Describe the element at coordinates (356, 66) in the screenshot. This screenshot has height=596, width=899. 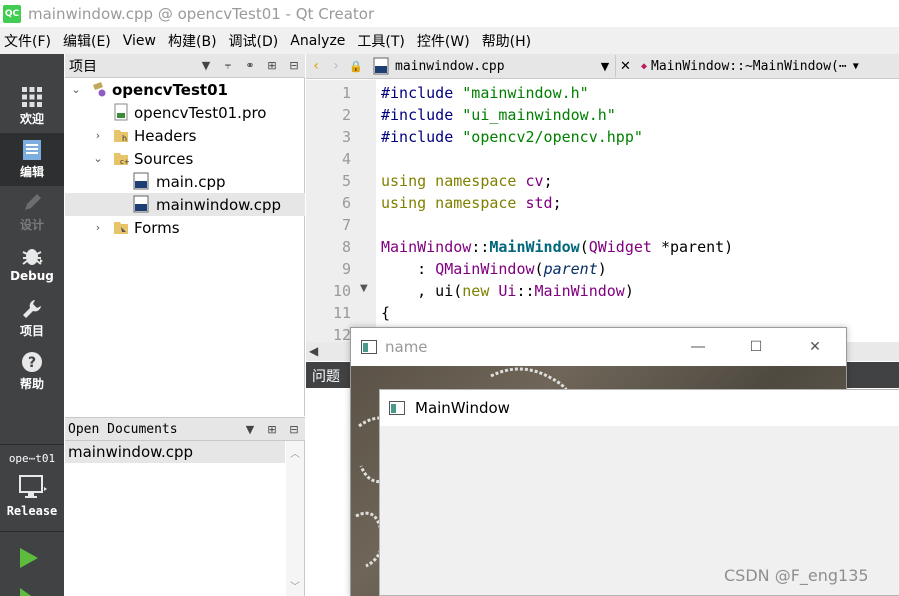
I see `lock-icon: 🔒` at that location.